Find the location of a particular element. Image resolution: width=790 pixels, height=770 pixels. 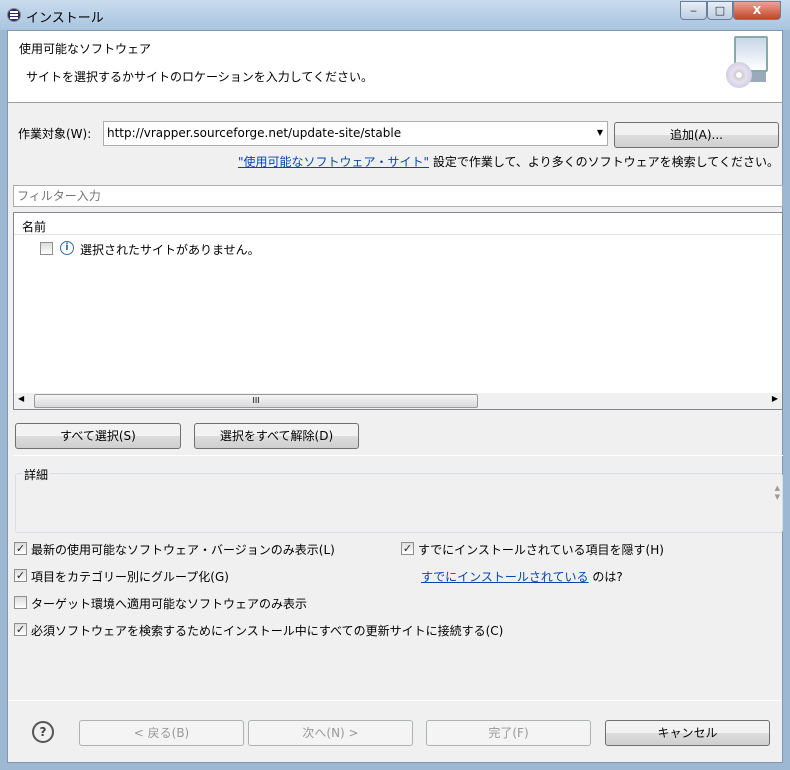

already-installed-link: すでにインストールされている is located at coordinates (505, 577).